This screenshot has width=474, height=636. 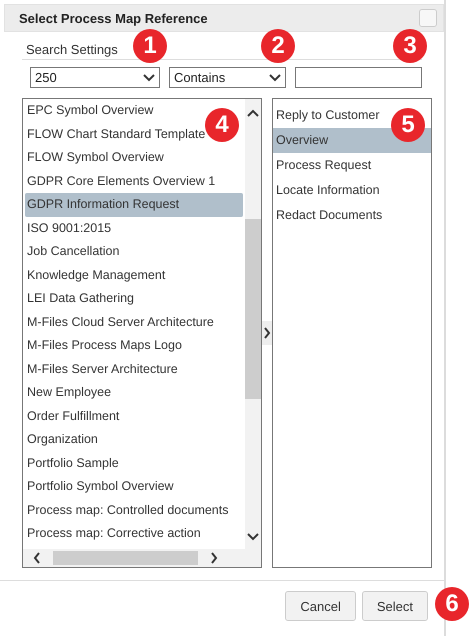 What do you see at coordinates (328, 190) in the screenshot?
I see `list-item: Locate Information` at bounding box center [328, 190].